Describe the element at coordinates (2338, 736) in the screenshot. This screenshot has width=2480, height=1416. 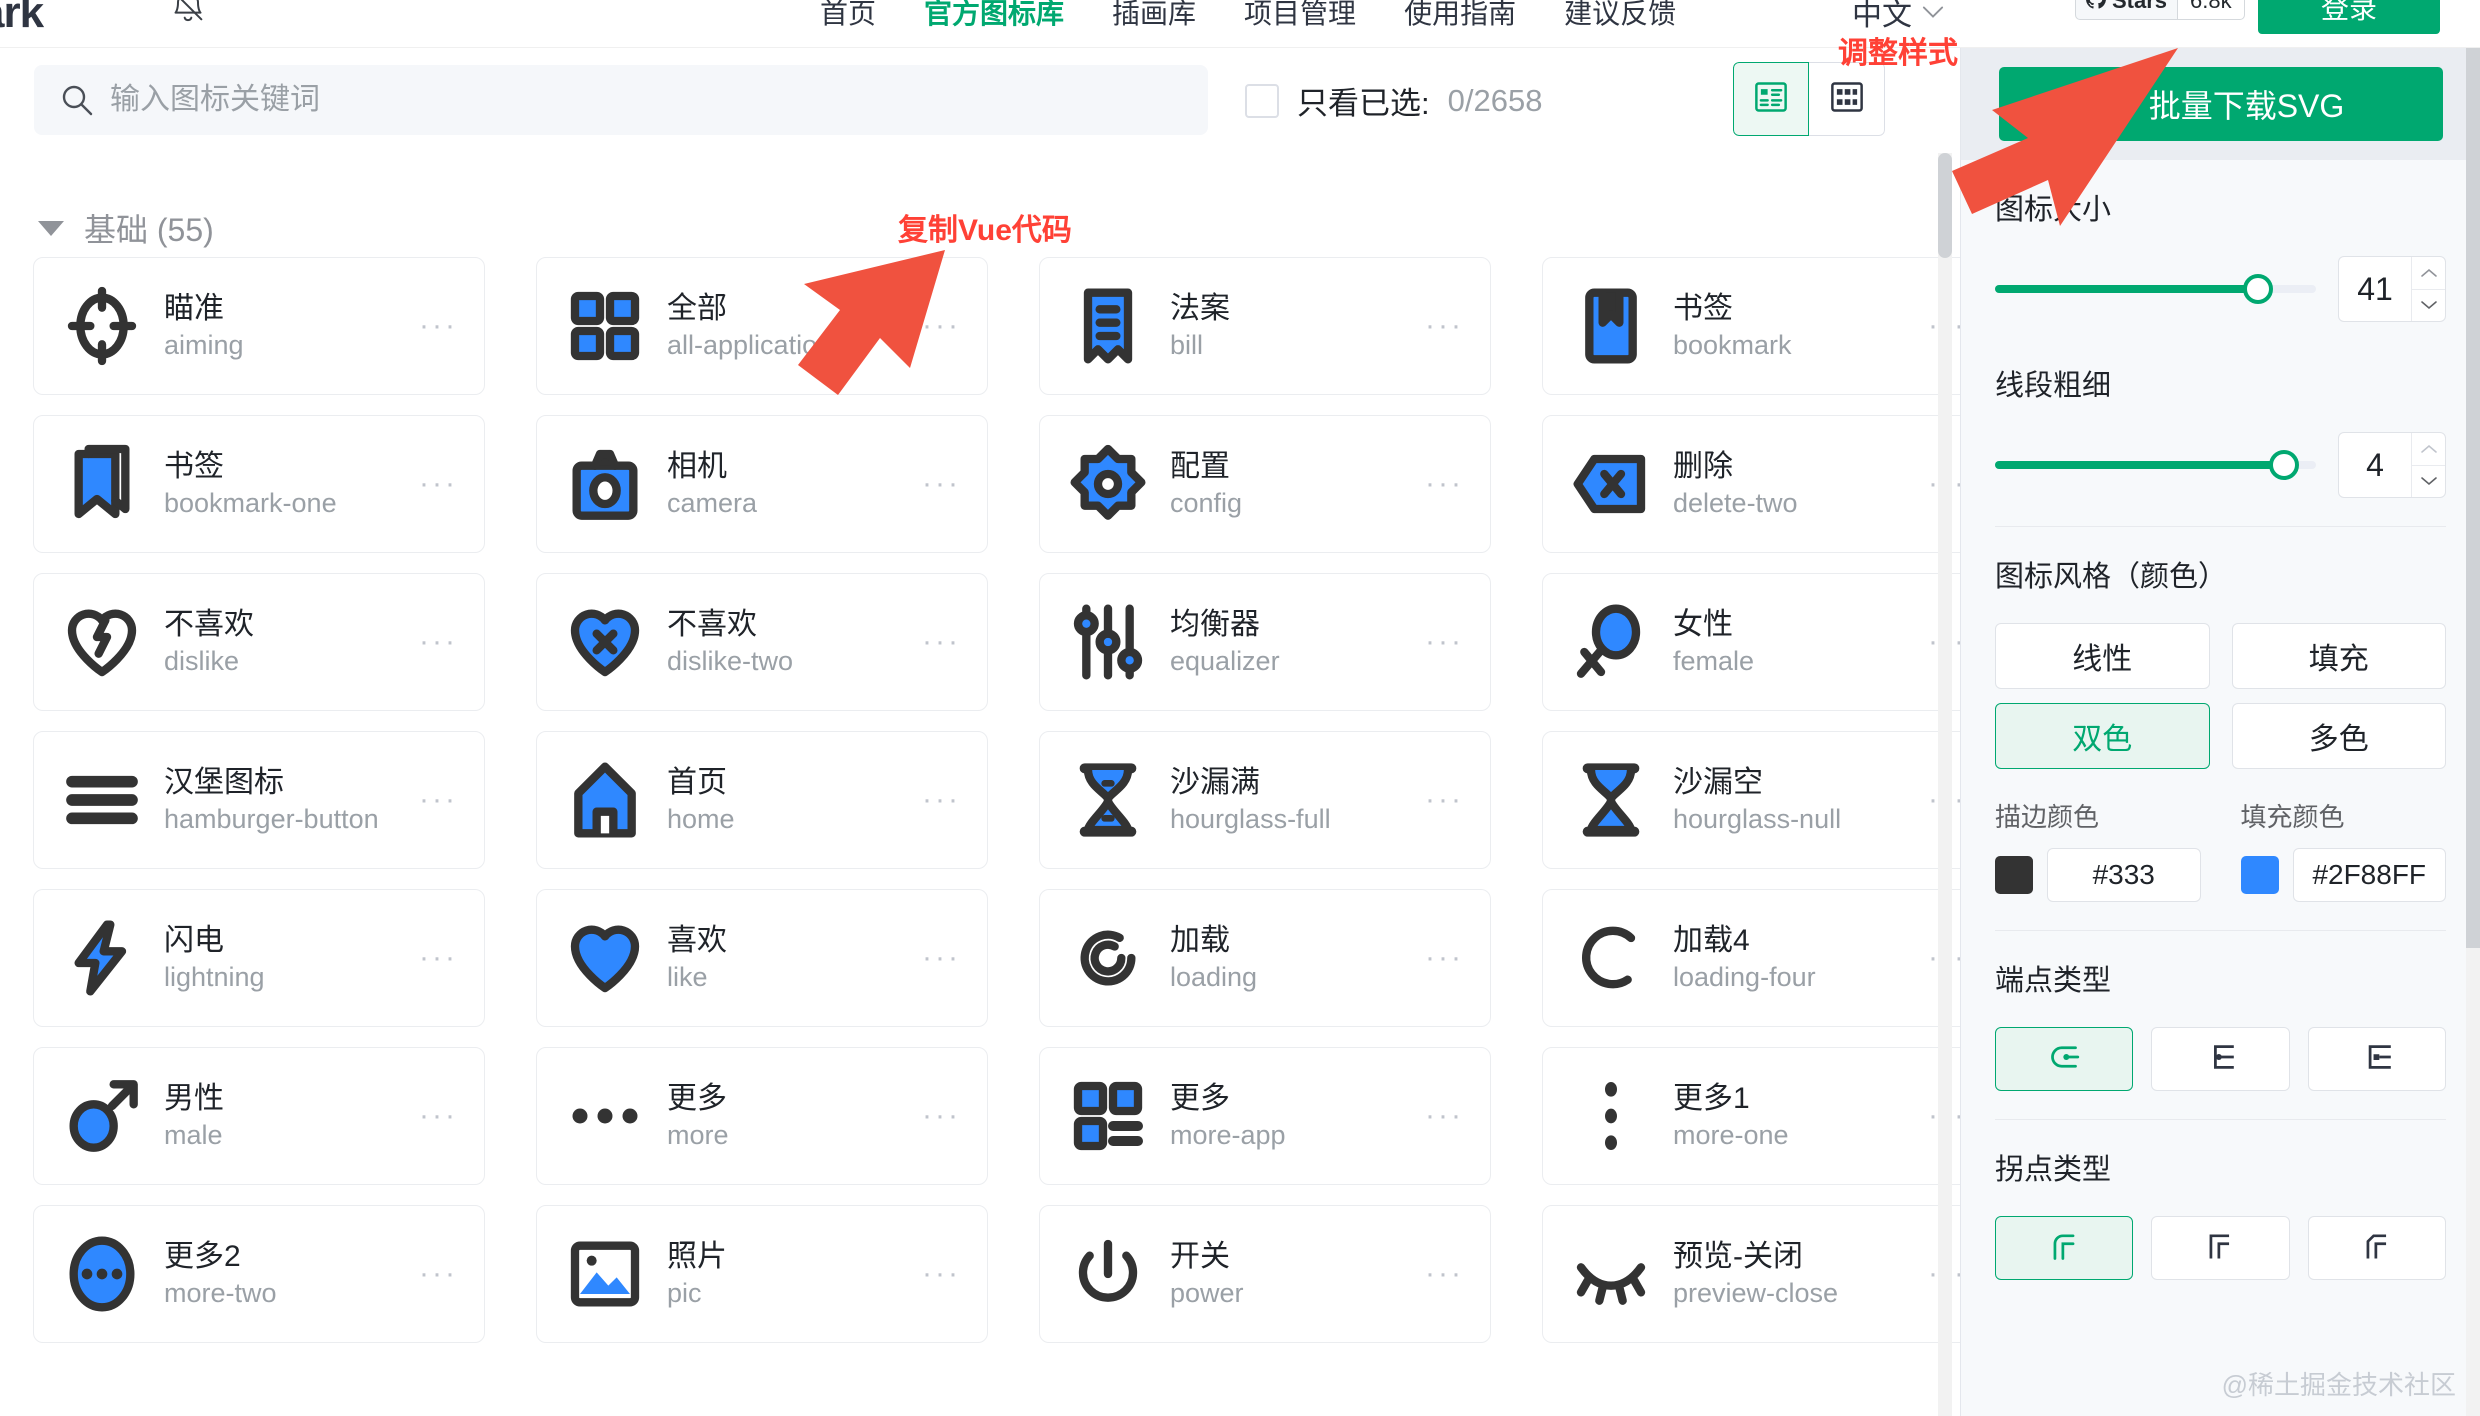
I see `style-option-multi-color: 多色` at that location.